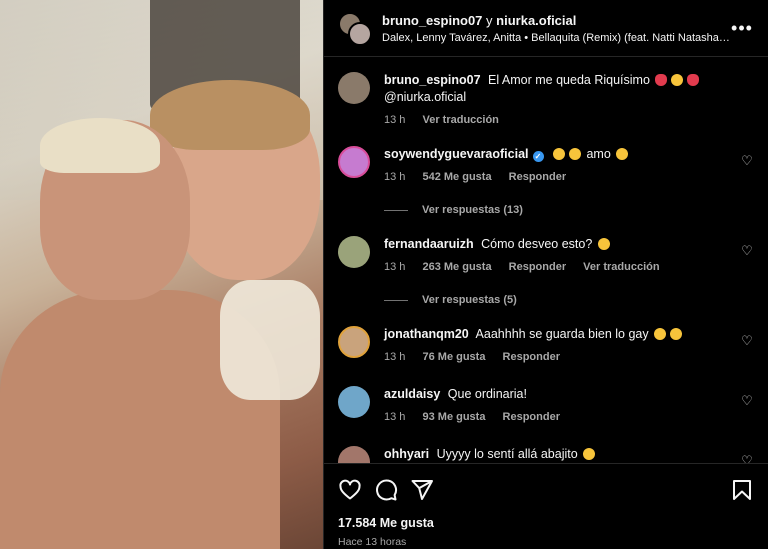 The height and width of the screenshot is (549, 768). I want to click on bookmark-icon, so click(742, 490).